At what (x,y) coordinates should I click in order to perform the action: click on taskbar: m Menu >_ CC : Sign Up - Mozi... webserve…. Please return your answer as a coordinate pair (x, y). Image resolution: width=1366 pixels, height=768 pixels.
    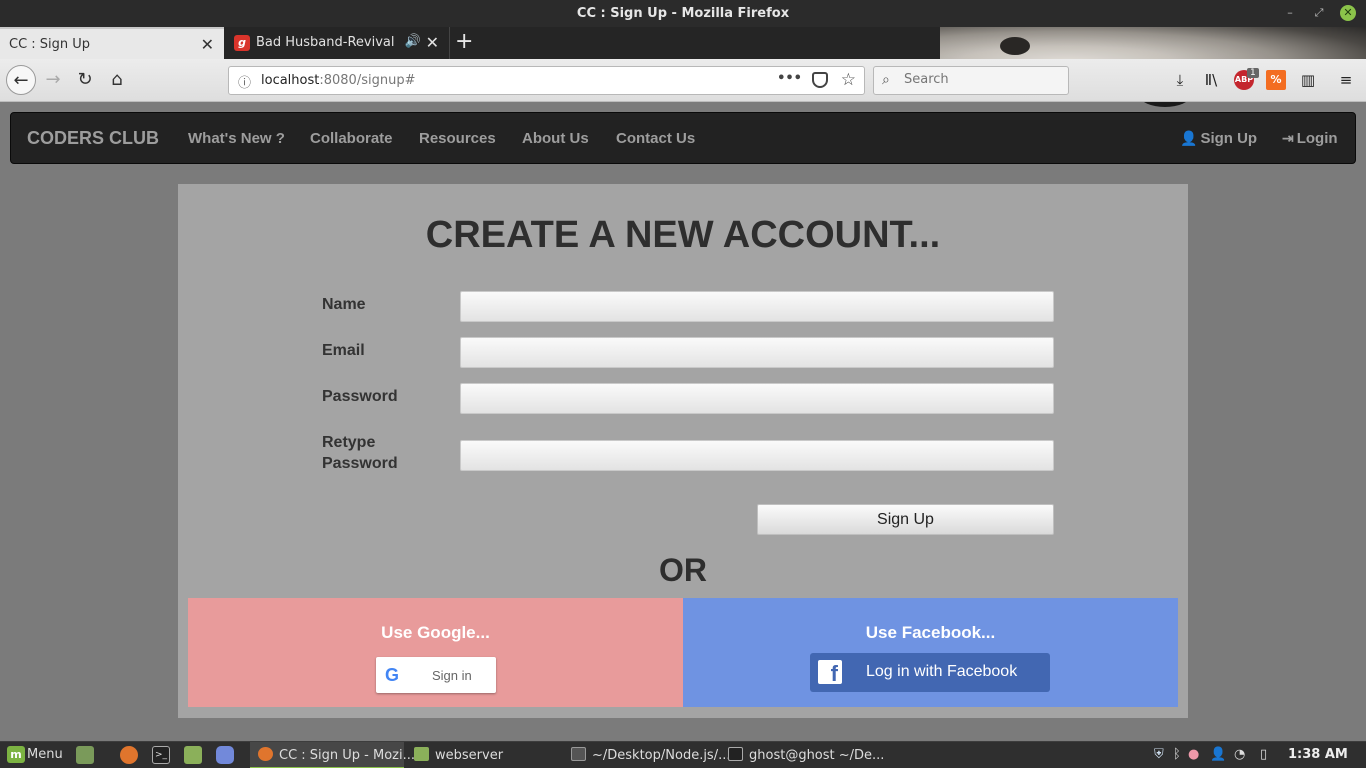
    Looking at the image, I should click on (683, 754).